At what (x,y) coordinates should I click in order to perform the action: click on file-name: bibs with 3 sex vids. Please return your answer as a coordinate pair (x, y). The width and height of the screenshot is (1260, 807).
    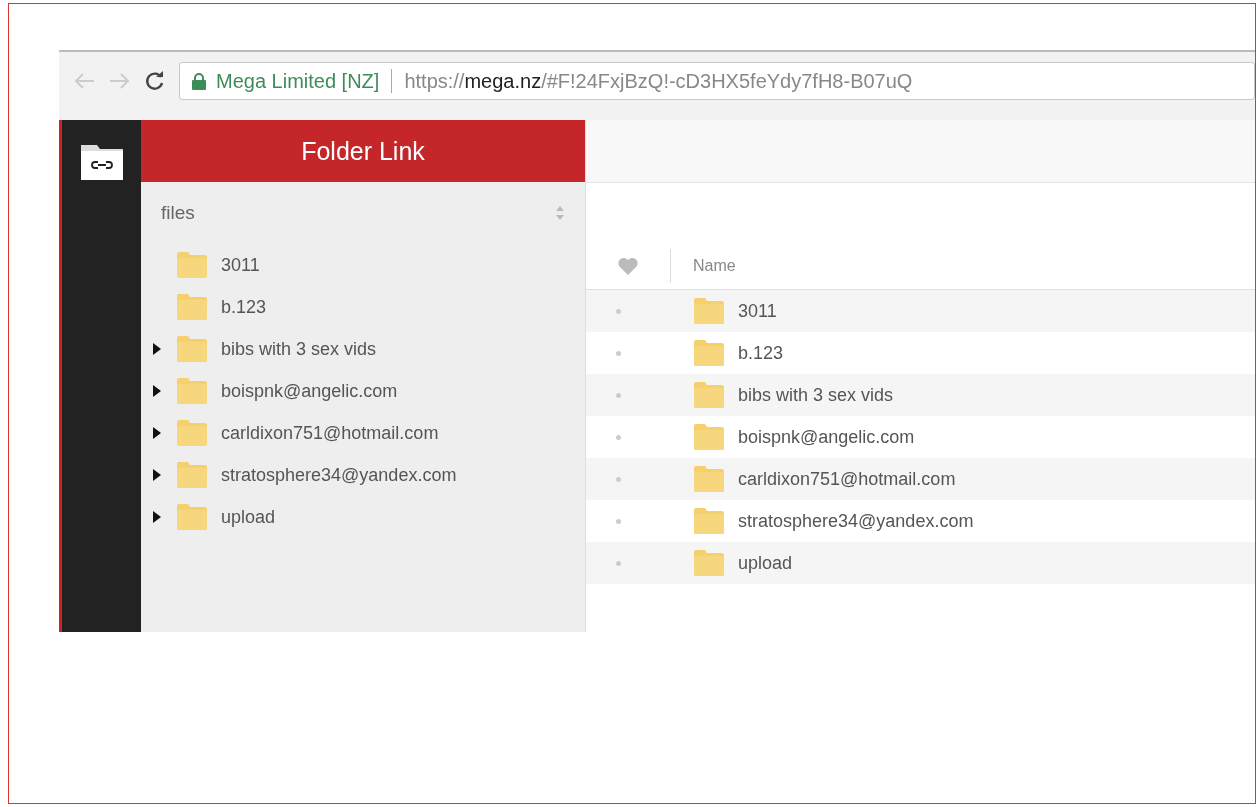
    Looking at the image, I should click on (816, 395).